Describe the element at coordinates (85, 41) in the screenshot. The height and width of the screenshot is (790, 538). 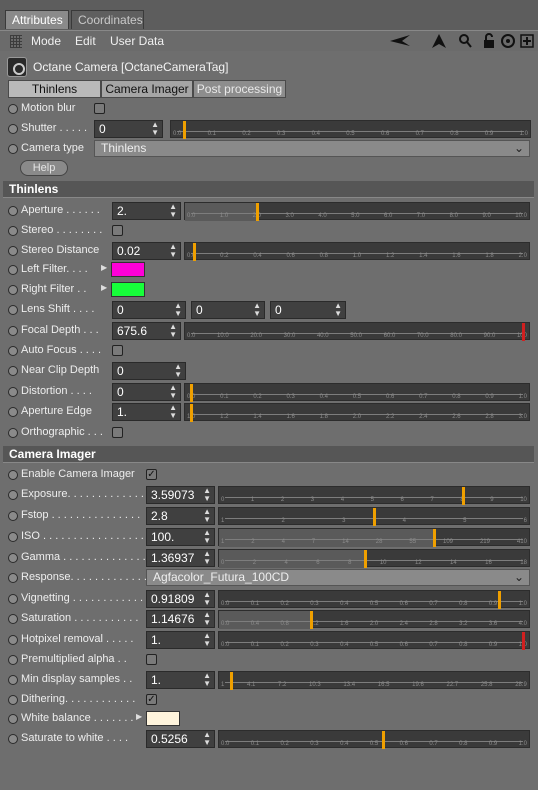
I see `menu-edit: Edit` at that location.